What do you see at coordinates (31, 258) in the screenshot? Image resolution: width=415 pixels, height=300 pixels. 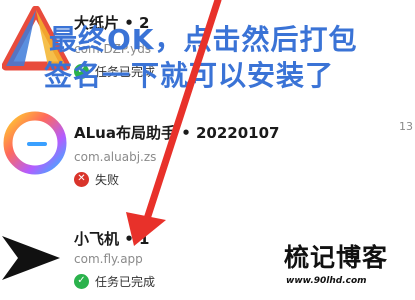 I see `paper-plane-icon` at bounding box center [31, 258].